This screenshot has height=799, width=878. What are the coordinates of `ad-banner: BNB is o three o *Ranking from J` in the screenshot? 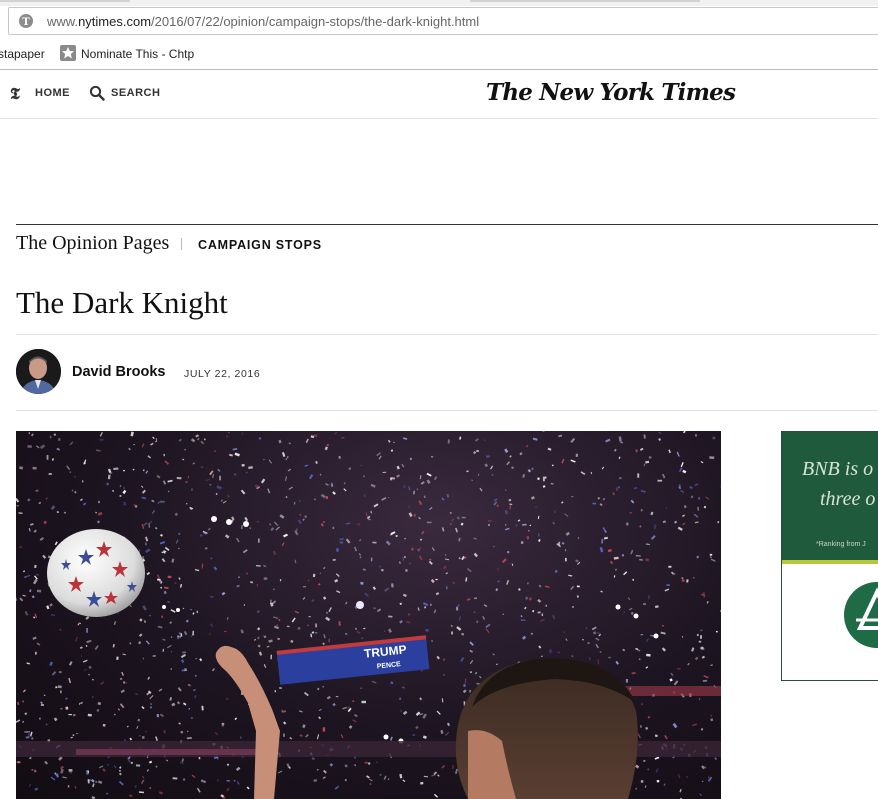 It's located at (830, 496).